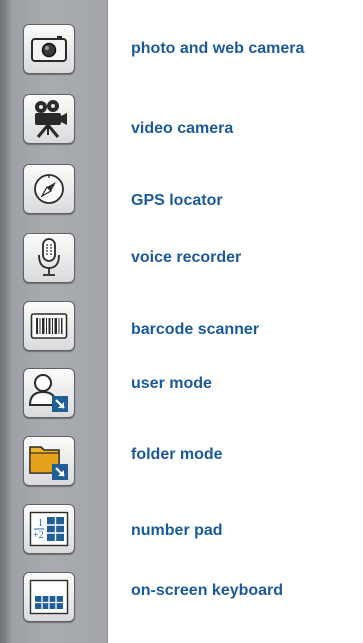 The width and height of the screenshot is (363, 643). Describe the element at coordinates (182, 128) in the screenshot. I see `video-camera-label: video camera` at that location.